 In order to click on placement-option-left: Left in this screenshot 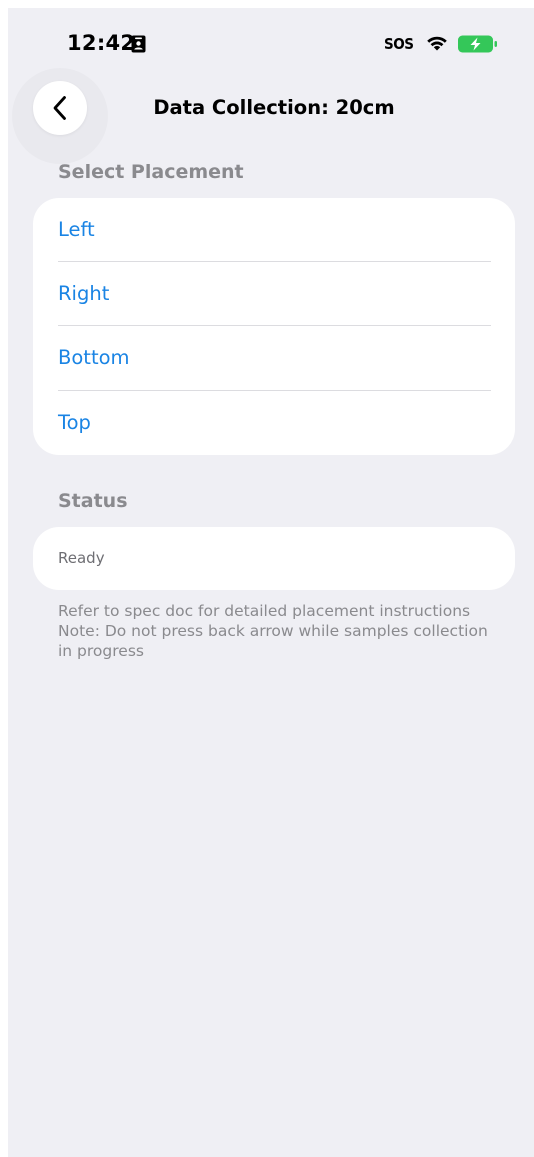, I will do `click(274, 230)`.